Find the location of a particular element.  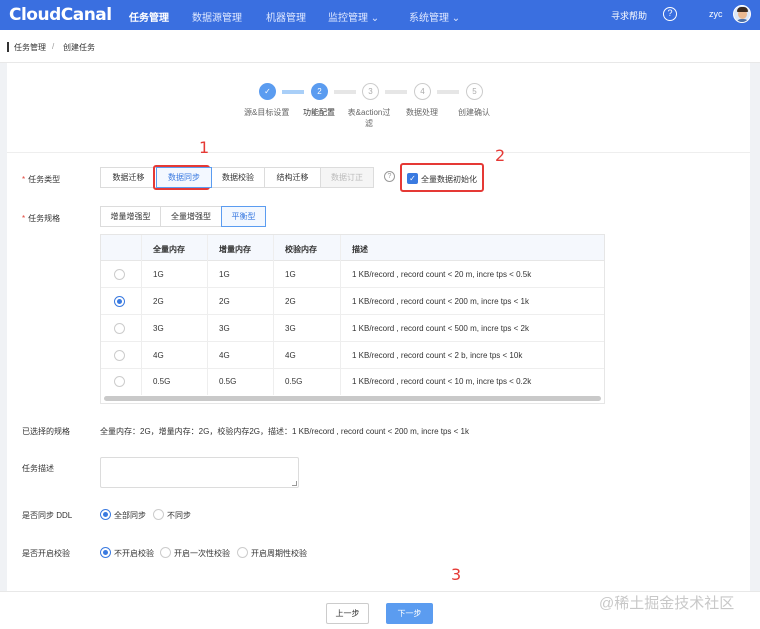

check-periodic-label: 开启周期性校验 is located at coordinates (279, 553).